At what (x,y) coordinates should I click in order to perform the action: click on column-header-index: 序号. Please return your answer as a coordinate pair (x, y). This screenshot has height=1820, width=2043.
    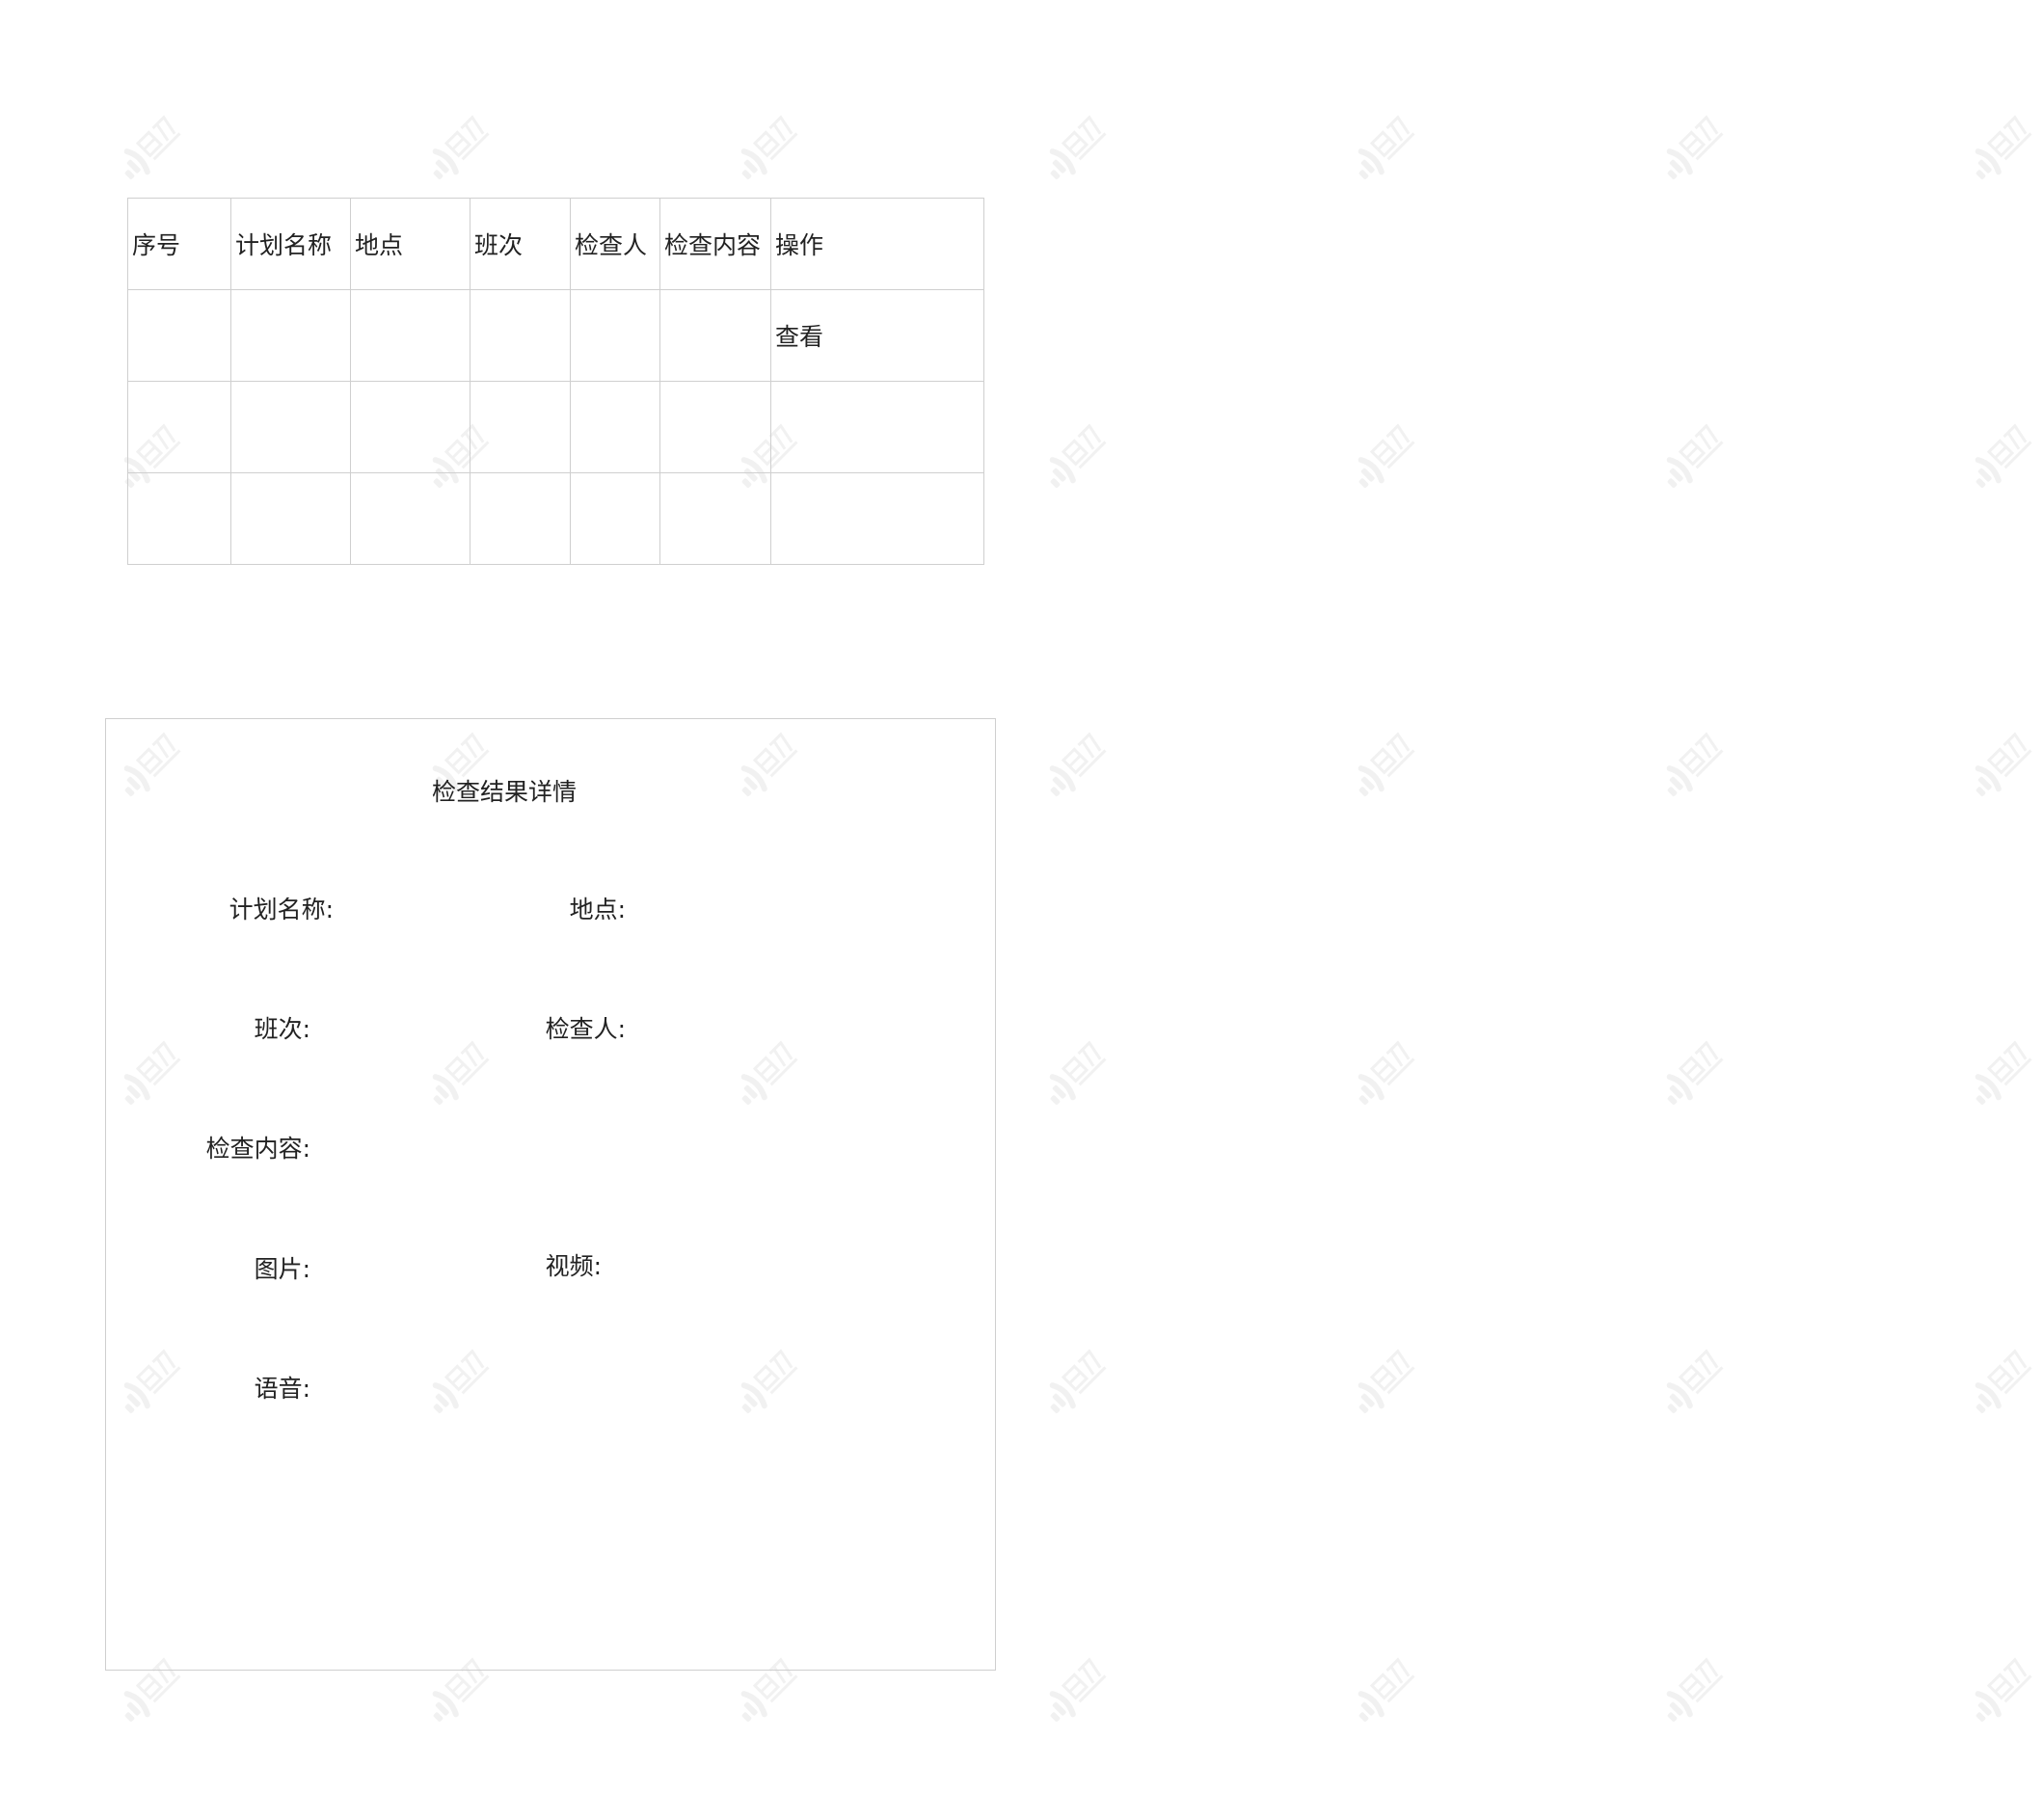
    Looking at the image, I should click on (179, 244).